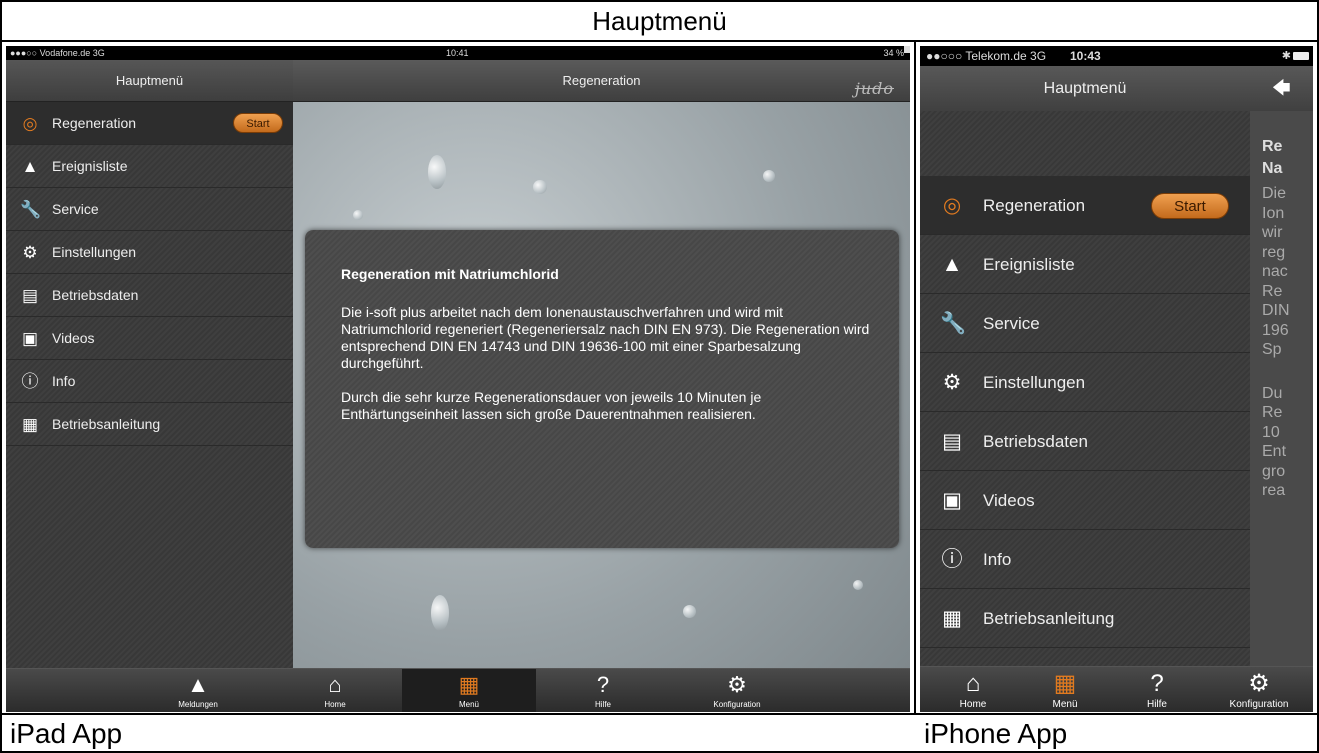 This screenshot has height=753, width=1319. What do you see at coordinates (986, 56) in the screenshot?
I see `carrier-text: ●●○○○ Telekom.de 3G` at bounding box center [986, 56].